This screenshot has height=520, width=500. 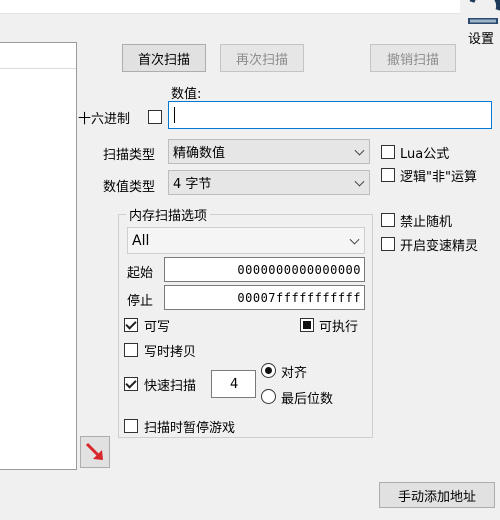 What do you see at coordinates (481, 37) in the screenshot?
I see `settings-label: 设置` at bounding box center [481, 37].